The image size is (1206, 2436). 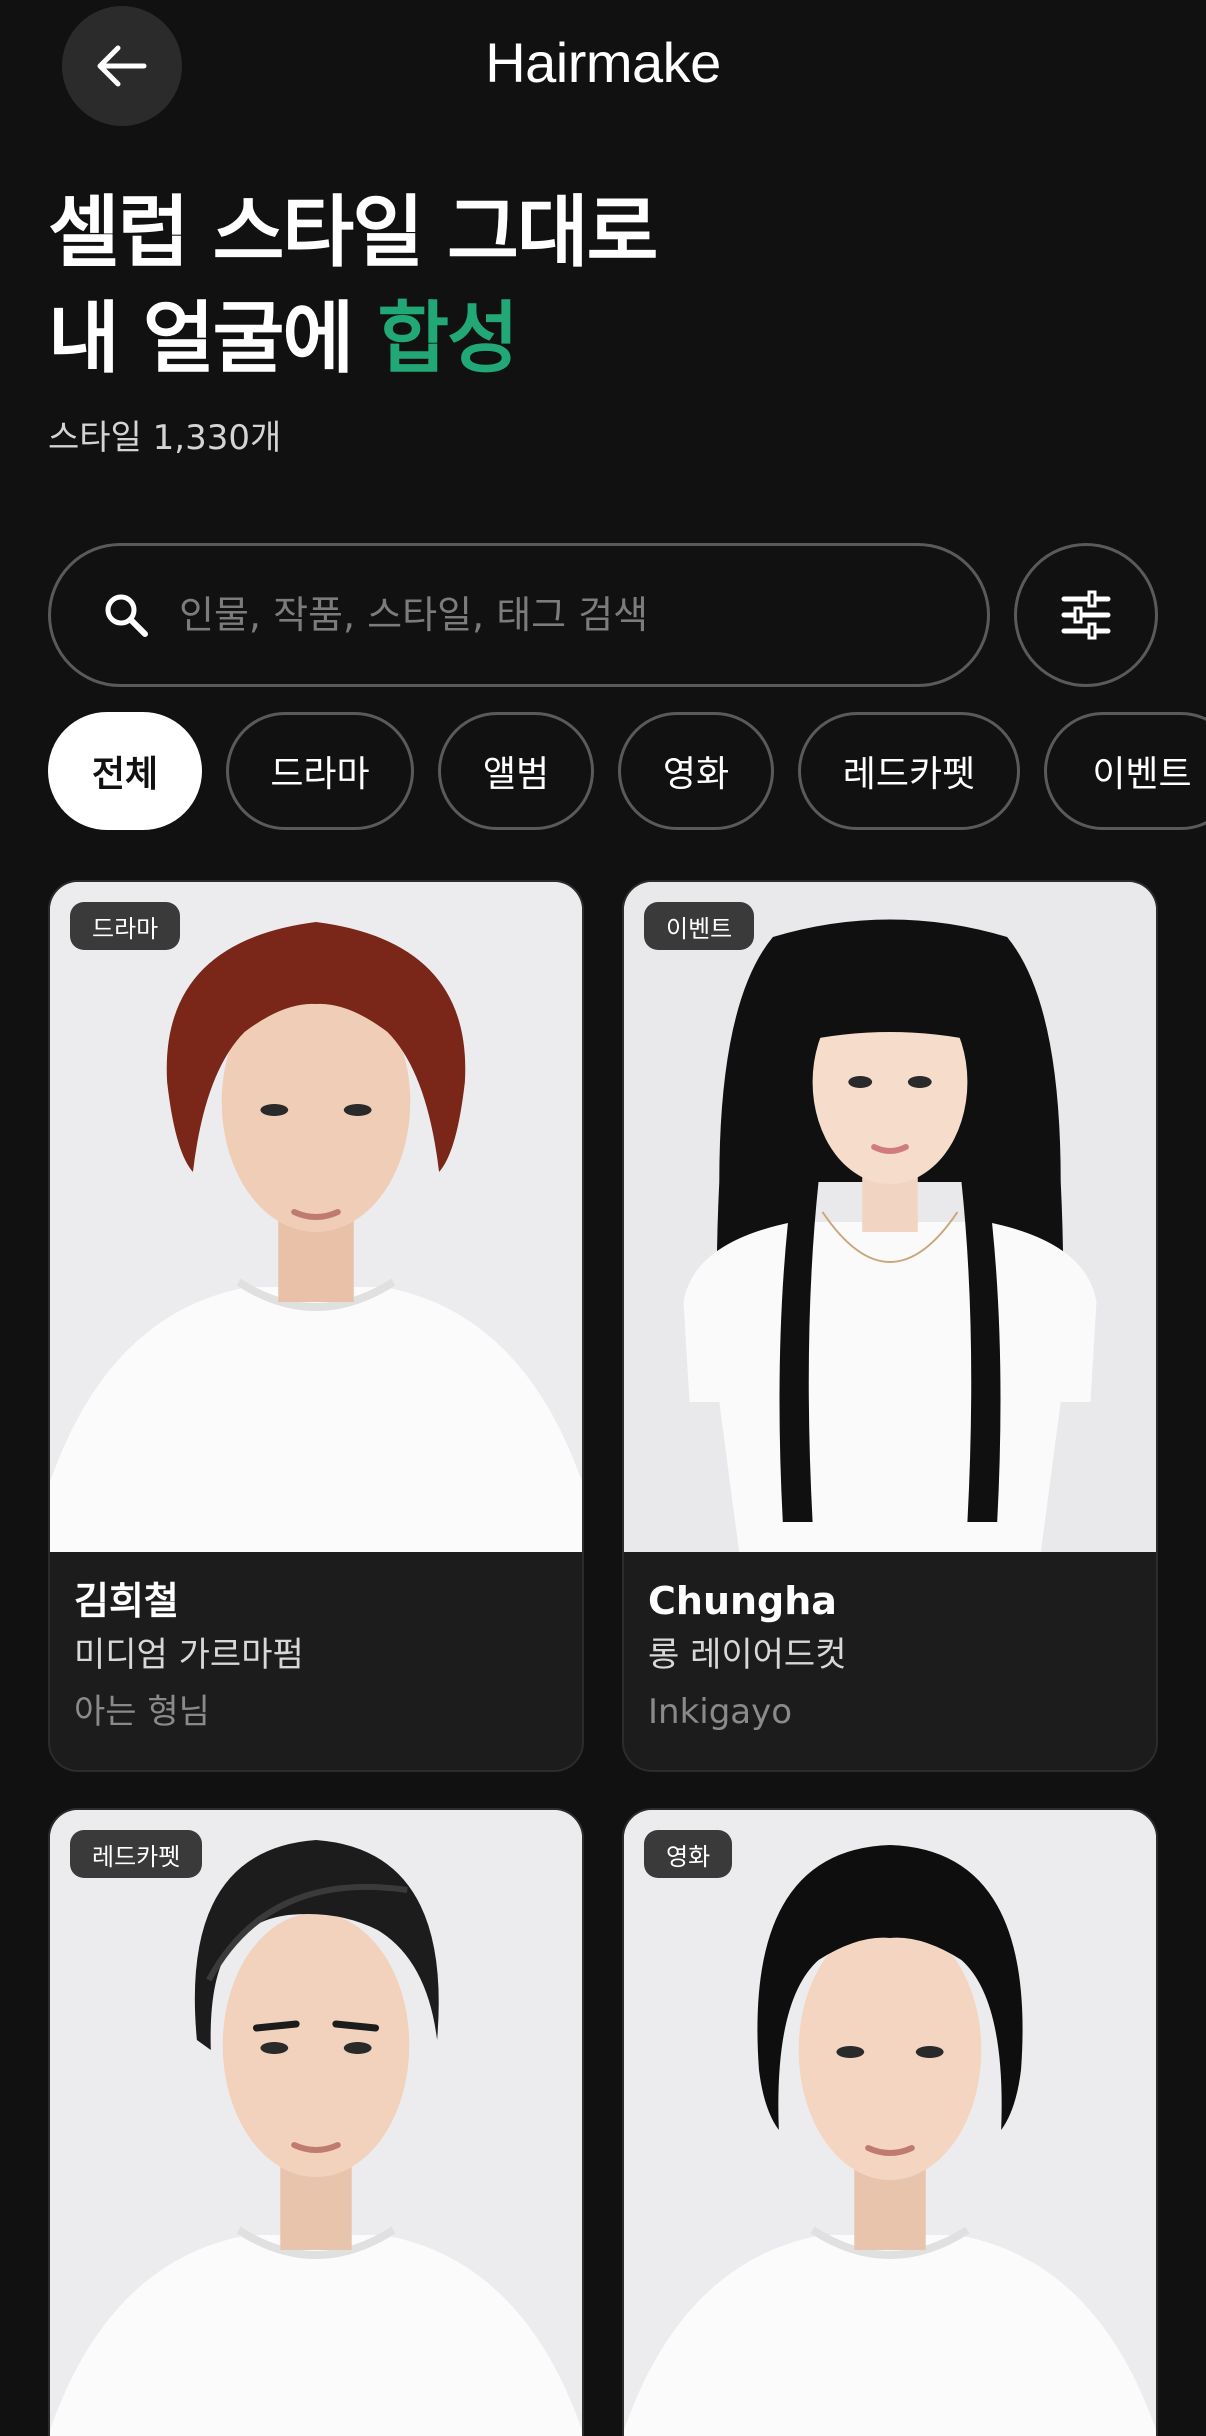 What do you see at coordinates (125, 926) in the screenshot?
I see `category-badge: 드라마` at bounding box center [125, 926].